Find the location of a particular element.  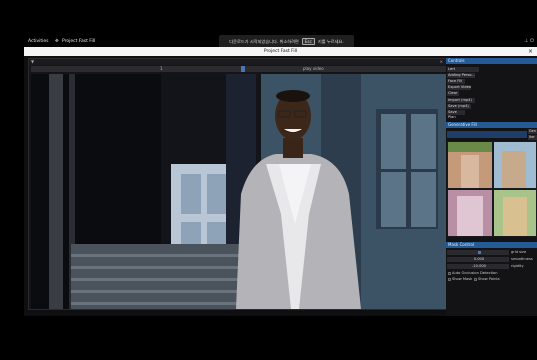

auto-occlusion-checkbox: Auto Occlusion Detection is located at coordinates (473, 273).